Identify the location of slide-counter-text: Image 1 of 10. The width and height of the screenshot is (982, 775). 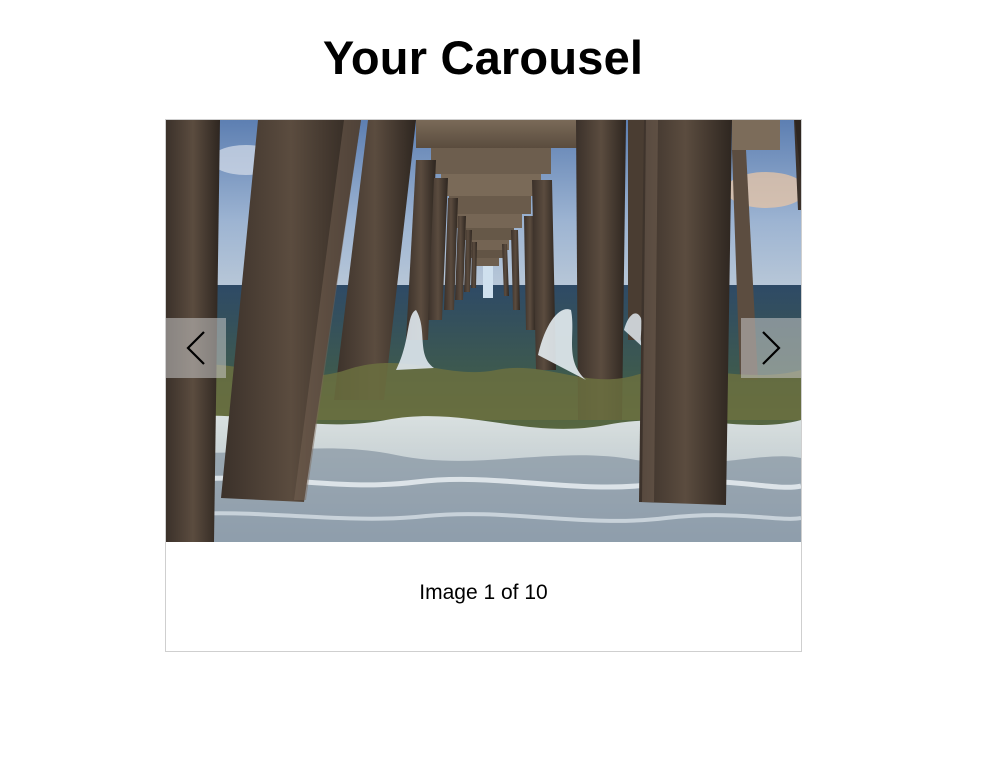
(483, 592).